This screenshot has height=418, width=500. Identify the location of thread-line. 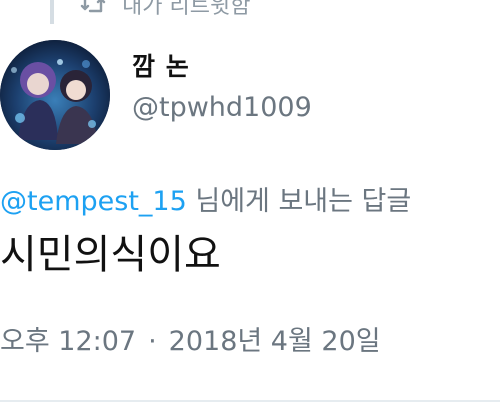
(52, 12).